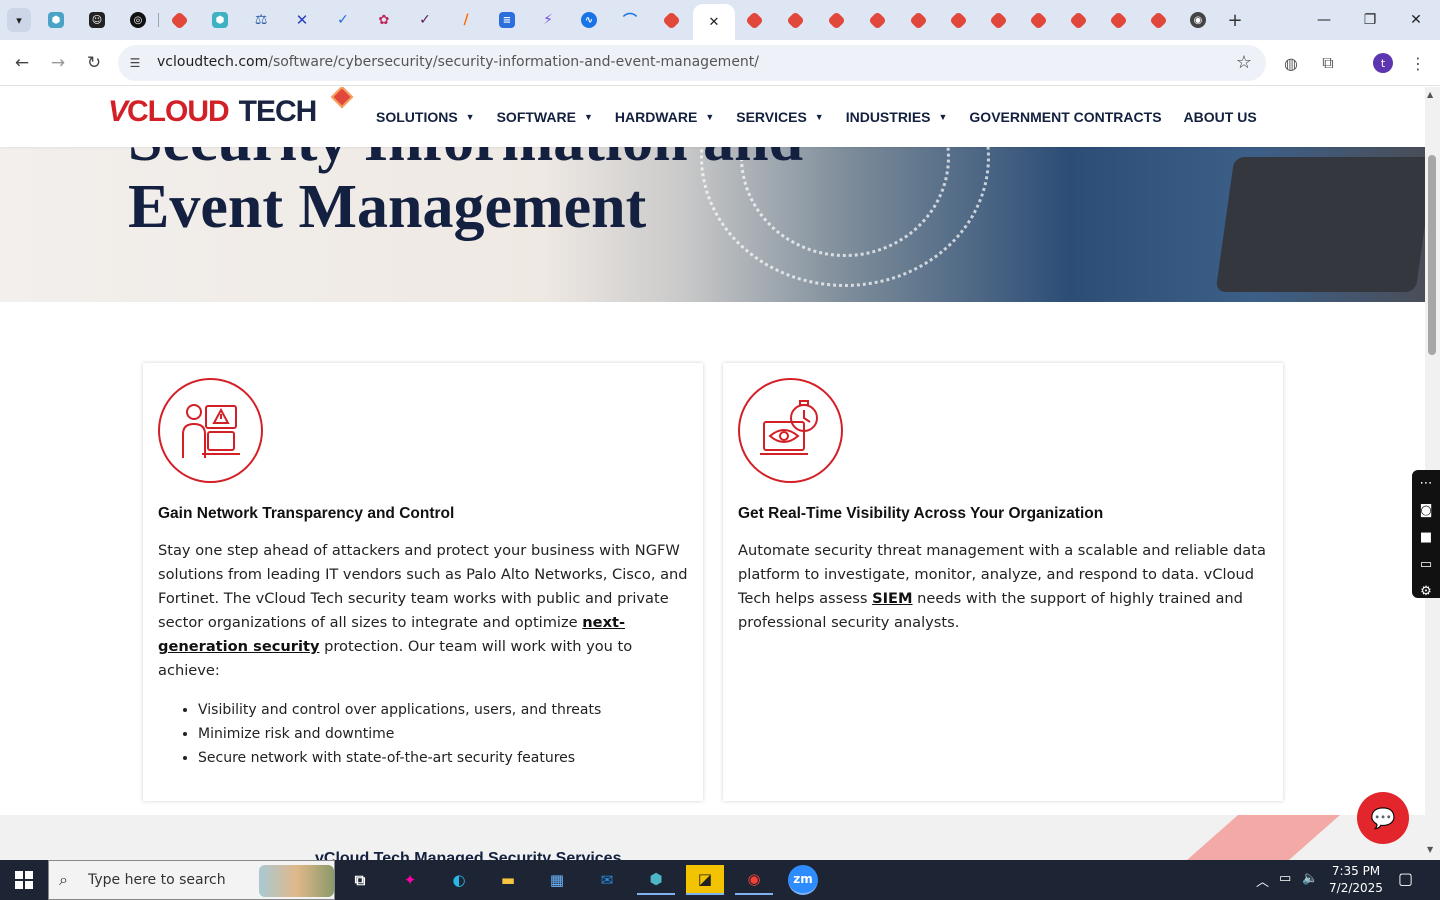  What do you see at coordinates (342, 98) in the screenshot?
I see `logo-cube-icon` at bounding box center [342, 98].